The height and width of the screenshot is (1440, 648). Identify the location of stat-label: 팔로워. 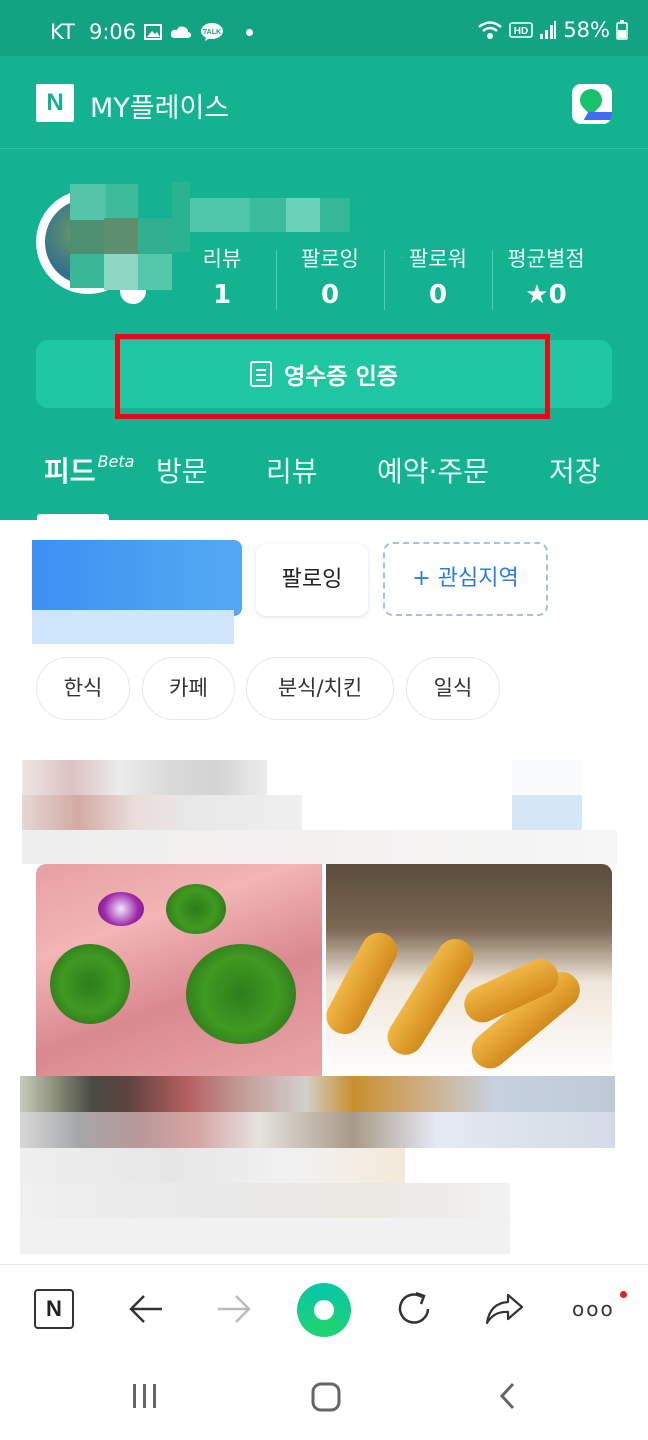
(438, 259).